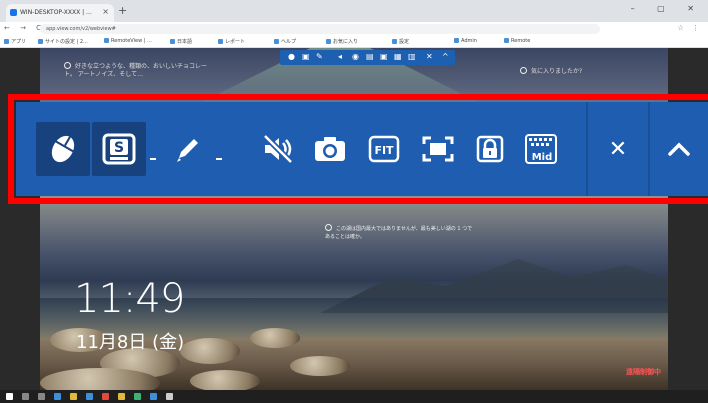 The width and height of the screenshot is (708, 403). I want to click on keyboard-s-icon: S, so click(119, 149).